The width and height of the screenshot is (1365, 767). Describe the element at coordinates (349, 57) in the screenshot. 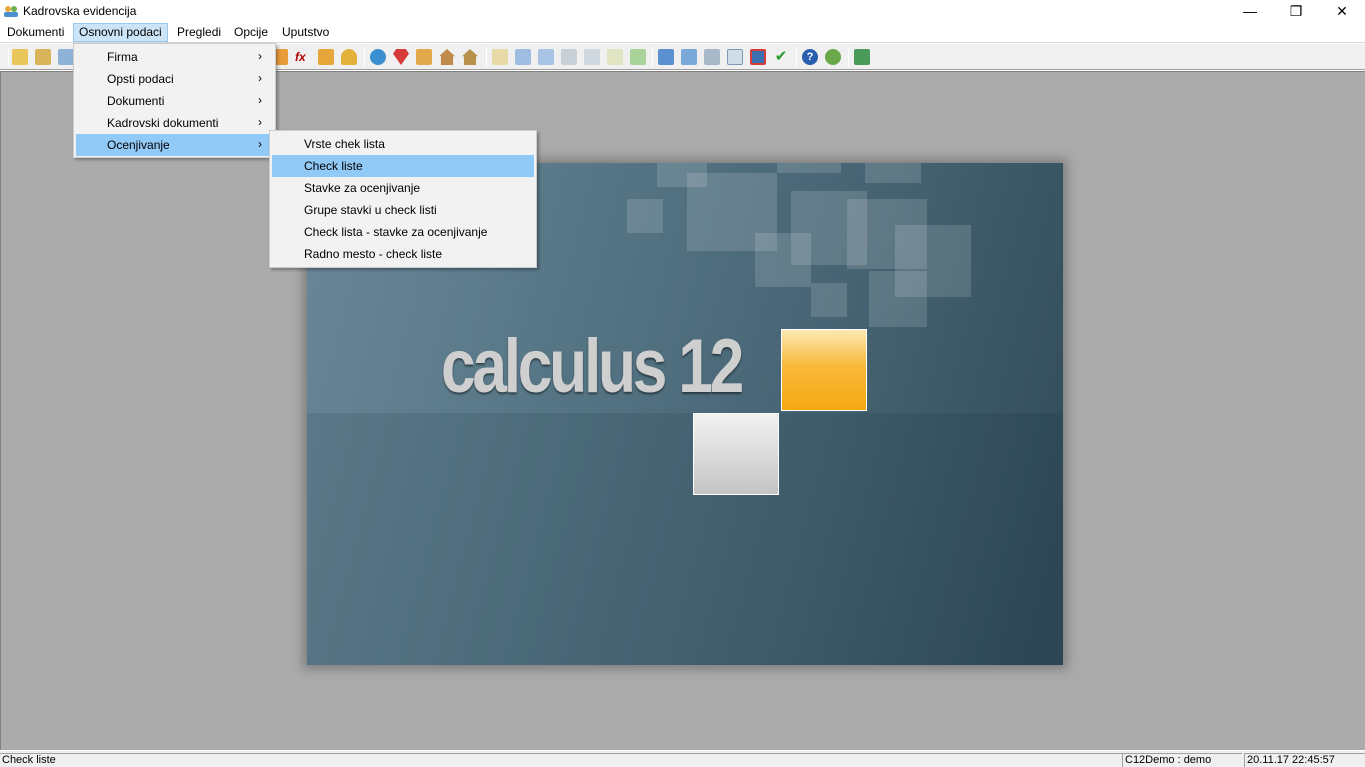

I see `person-icon` at that location.